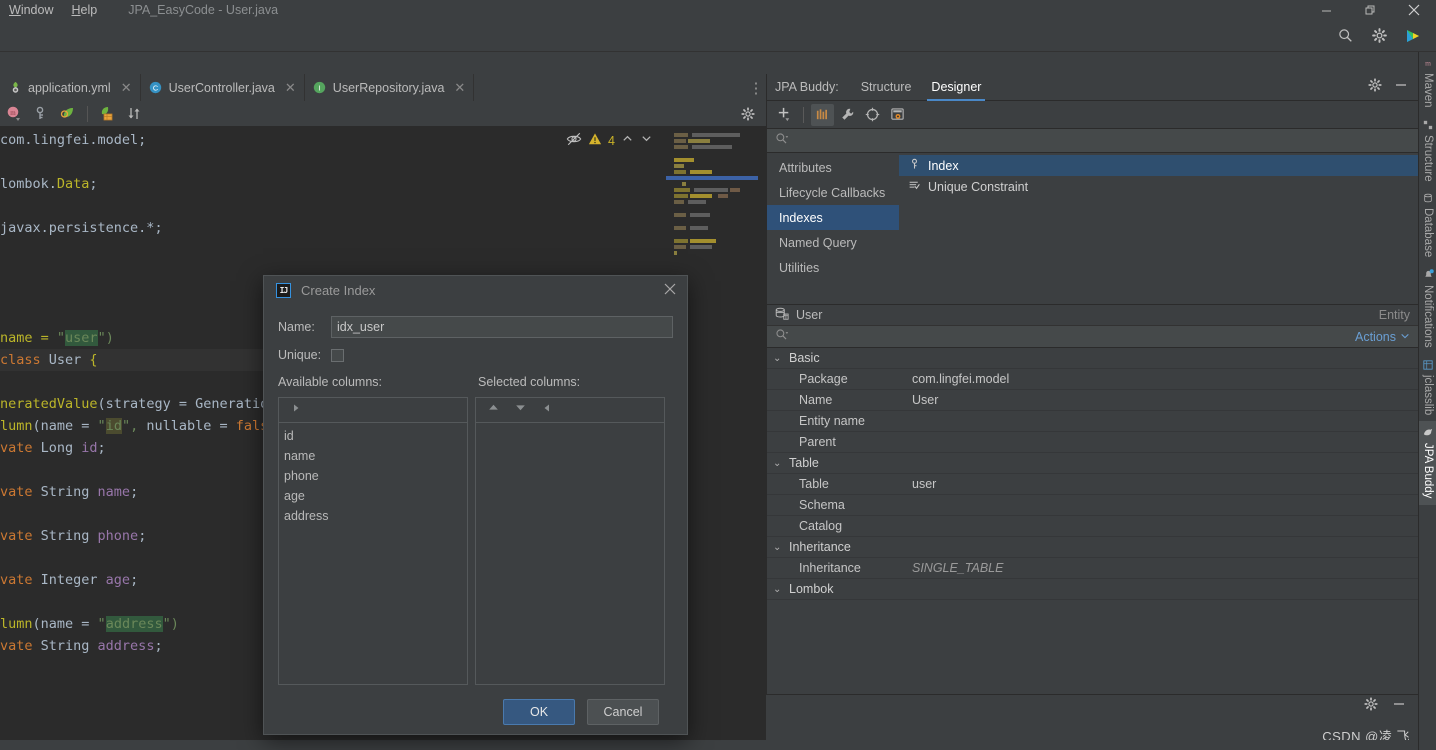  I want to click on key-icon, so click(41, 114).